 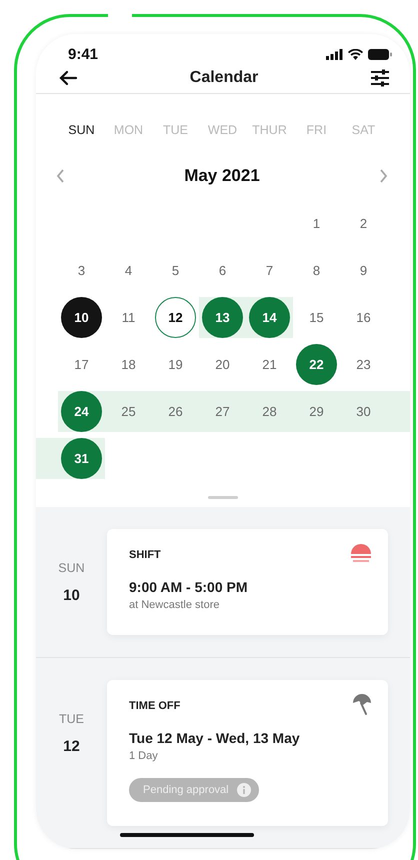 I want to click on event-card: SHIFT 9:00 AM - 5:00 PM at Newcastle store, so click(x=247, y=582).